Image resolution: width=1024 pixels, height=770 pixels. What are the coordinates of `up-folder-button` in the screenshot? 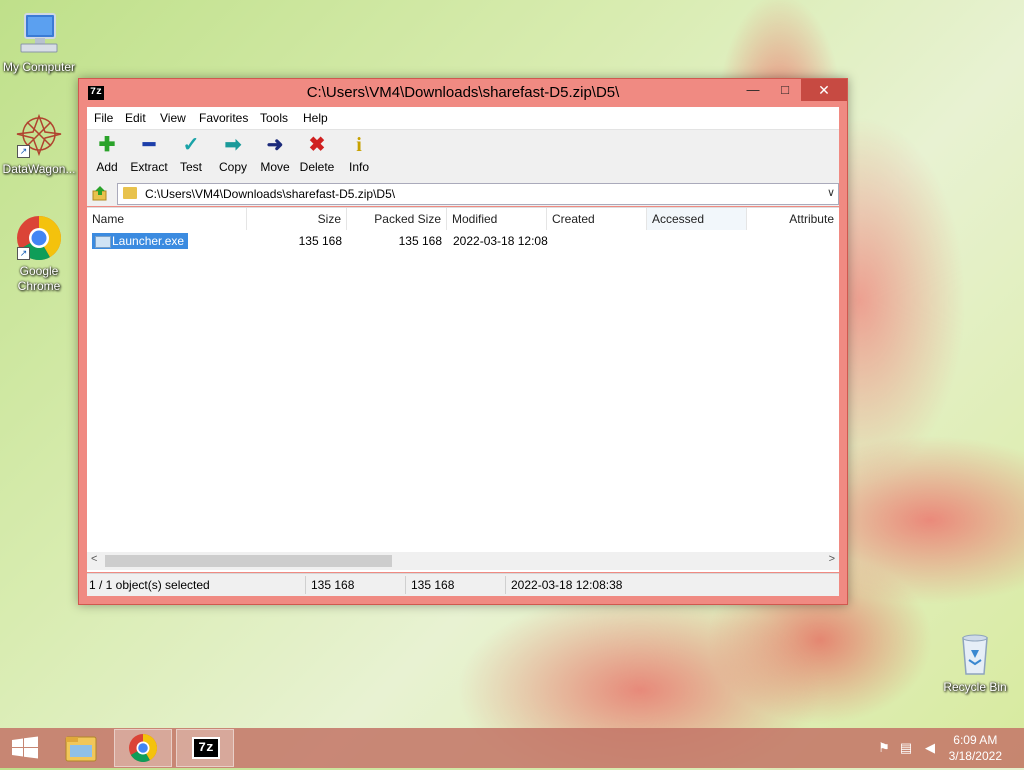 It's located at (100, 193).